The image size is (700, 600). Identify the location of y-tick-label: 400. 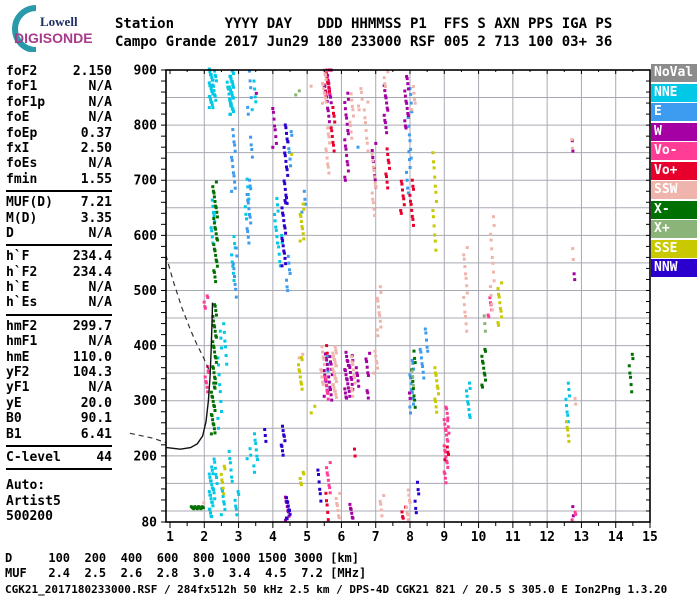
(146, 346).